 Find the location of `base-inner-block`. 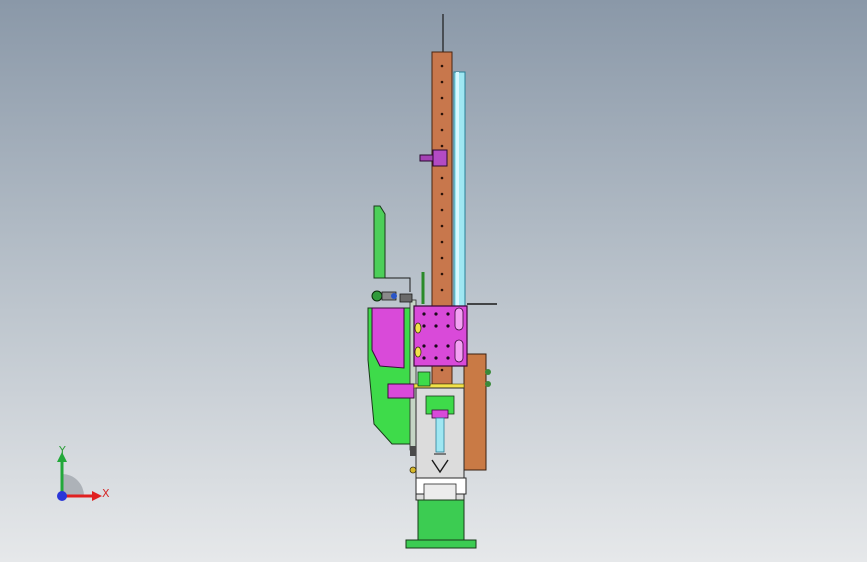

base-inner-block is located at coordinates (440, 492).